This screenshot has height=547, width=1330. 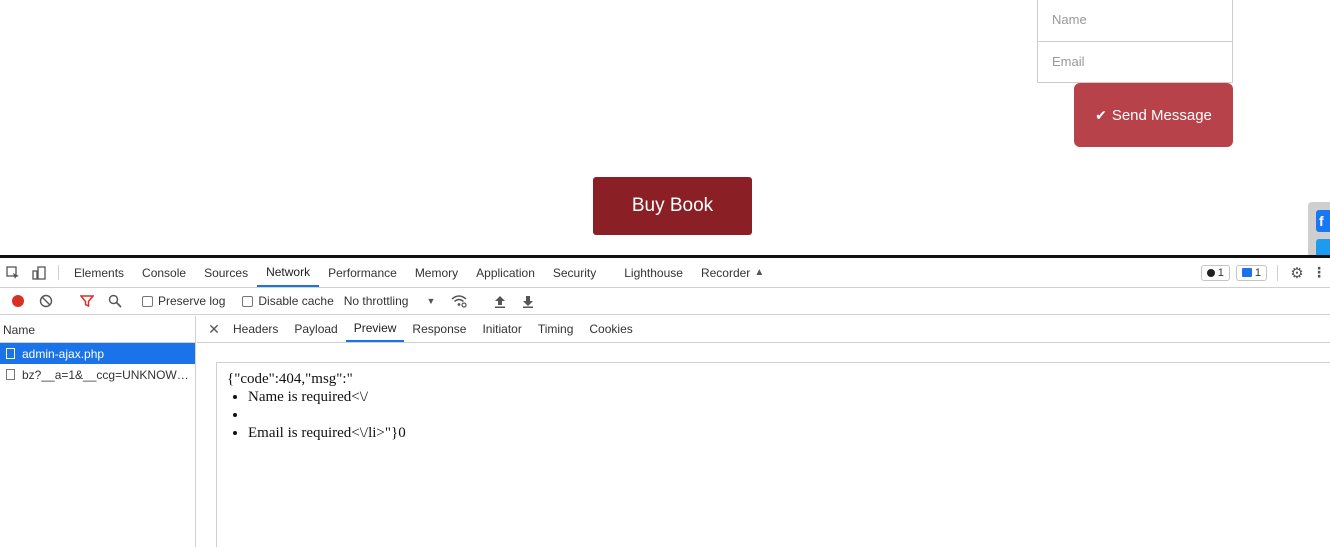 I want to click on record-icon, so click(x=18, y=301).